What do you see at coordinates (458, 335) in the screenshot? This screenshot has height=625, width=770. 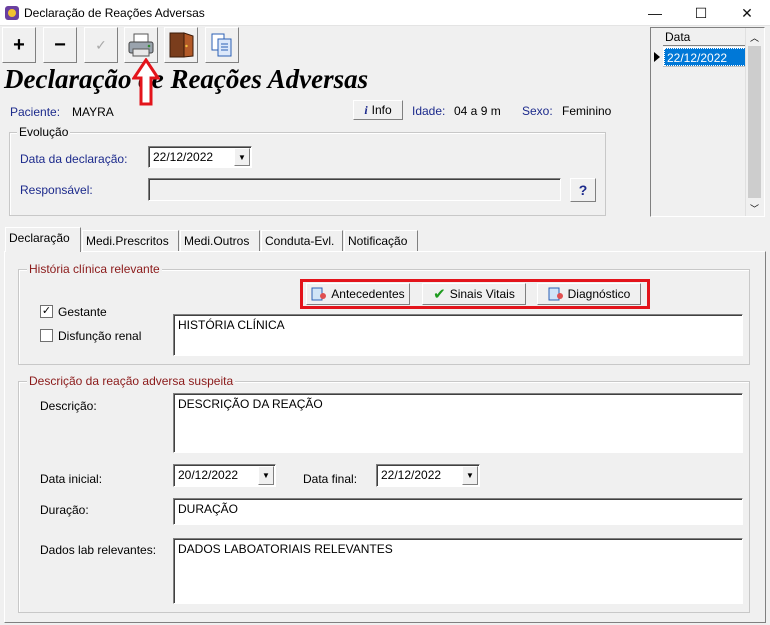 I see `historia-textarea: HISTÓRIA CLÍNICA` at bounding box center [458, 335].